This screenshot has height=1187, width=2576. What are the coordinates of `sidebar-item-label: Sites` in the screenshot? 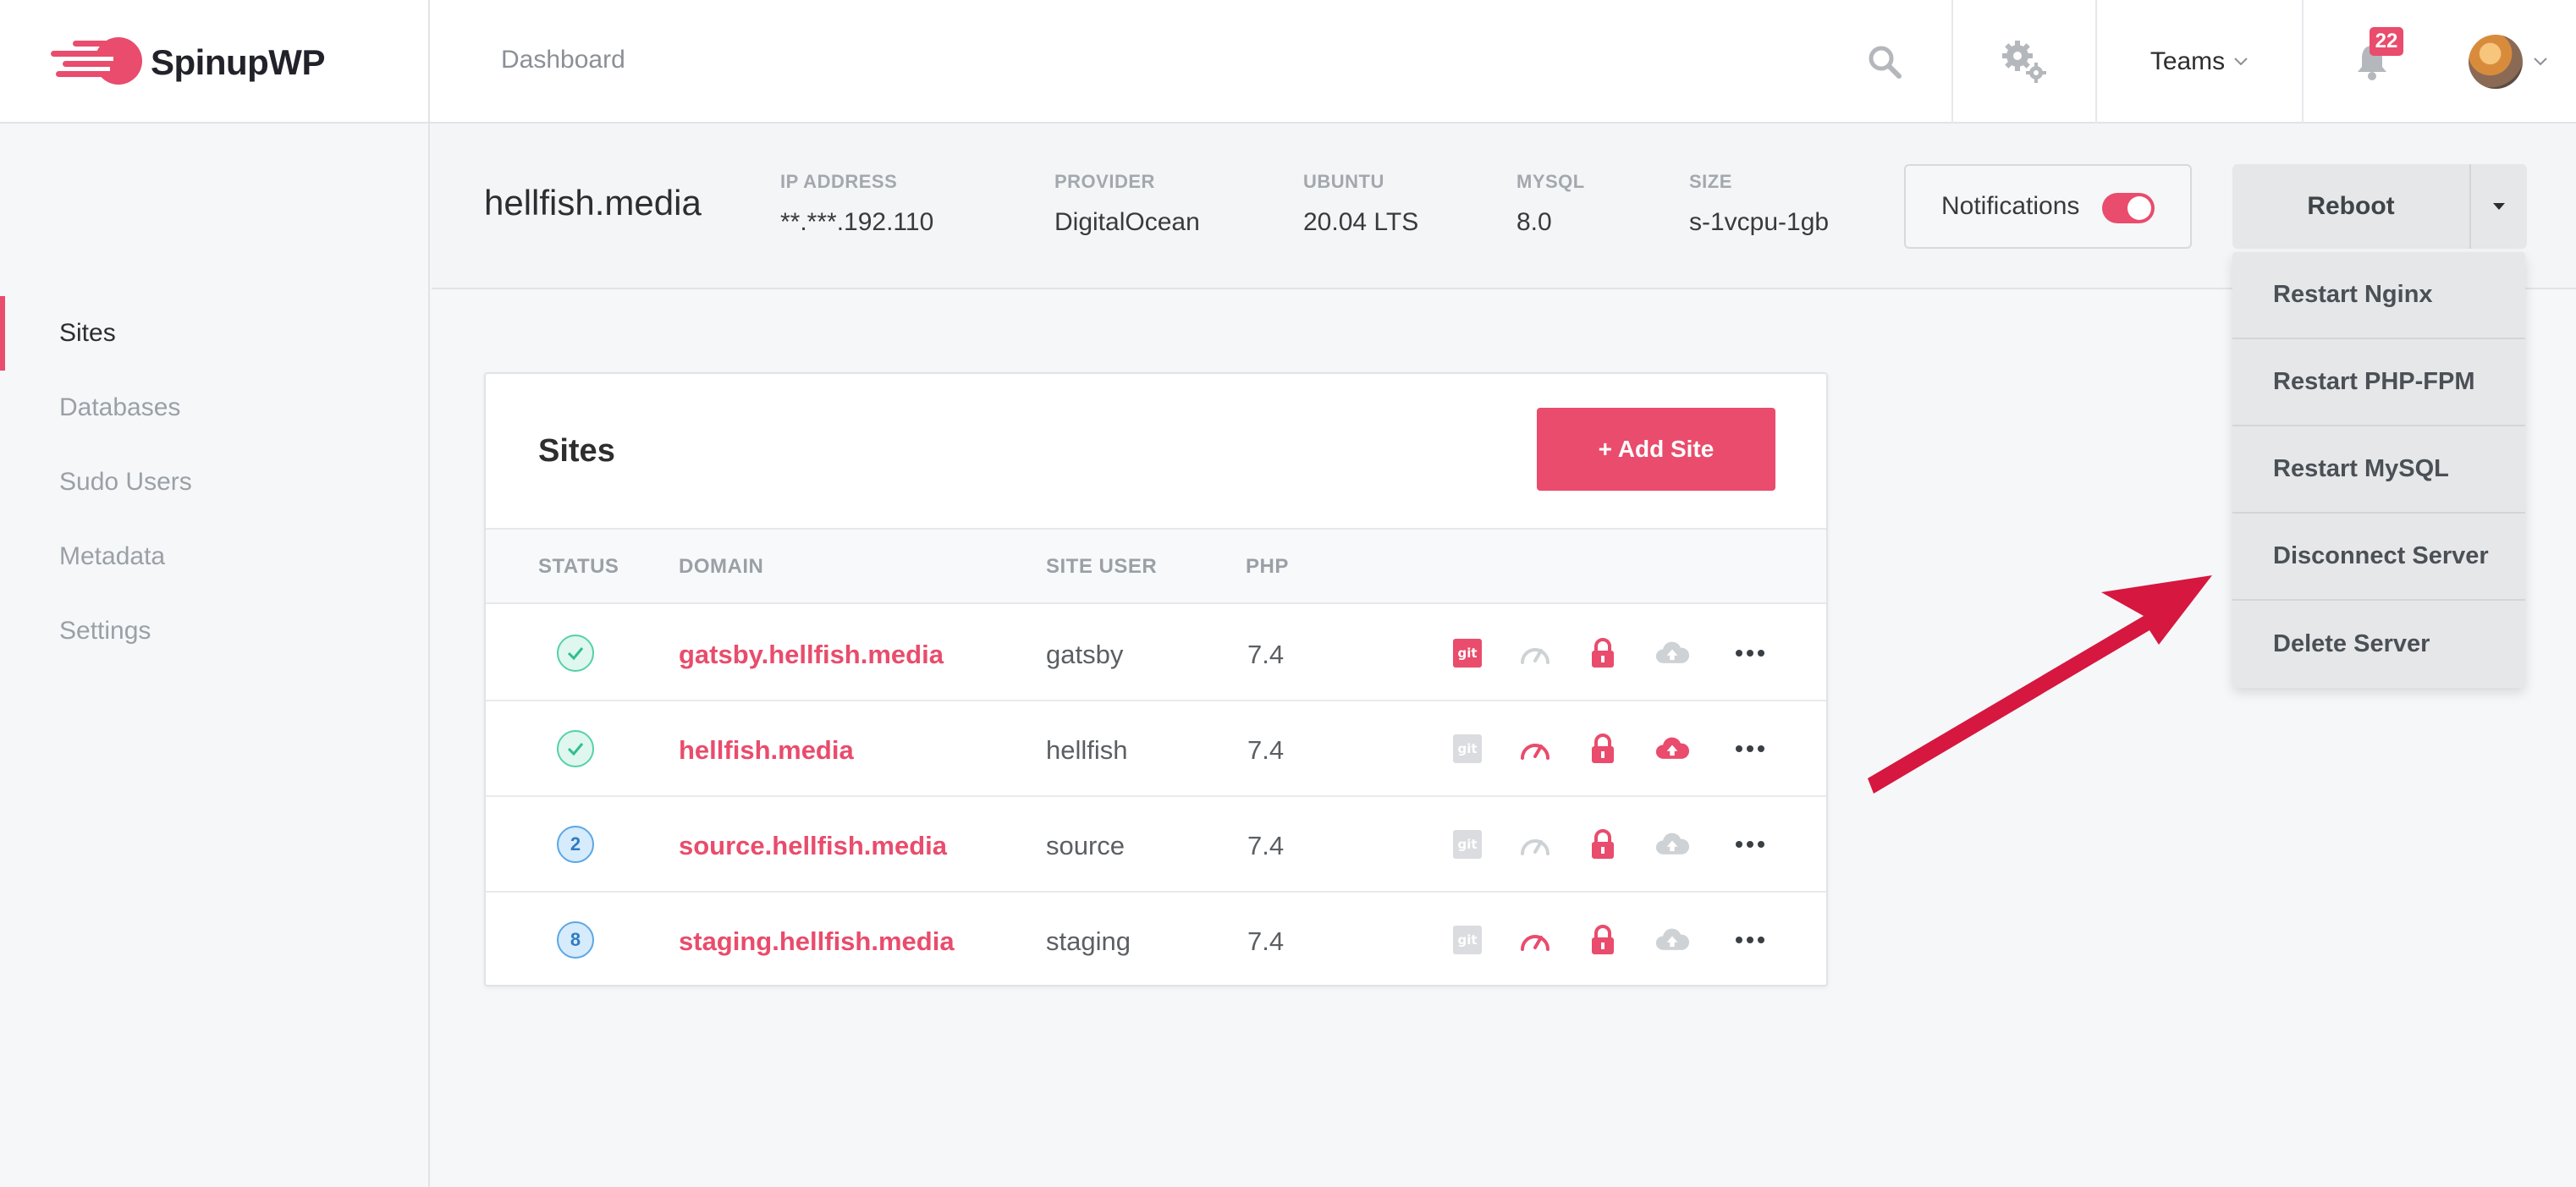 It's located at (87, 333).